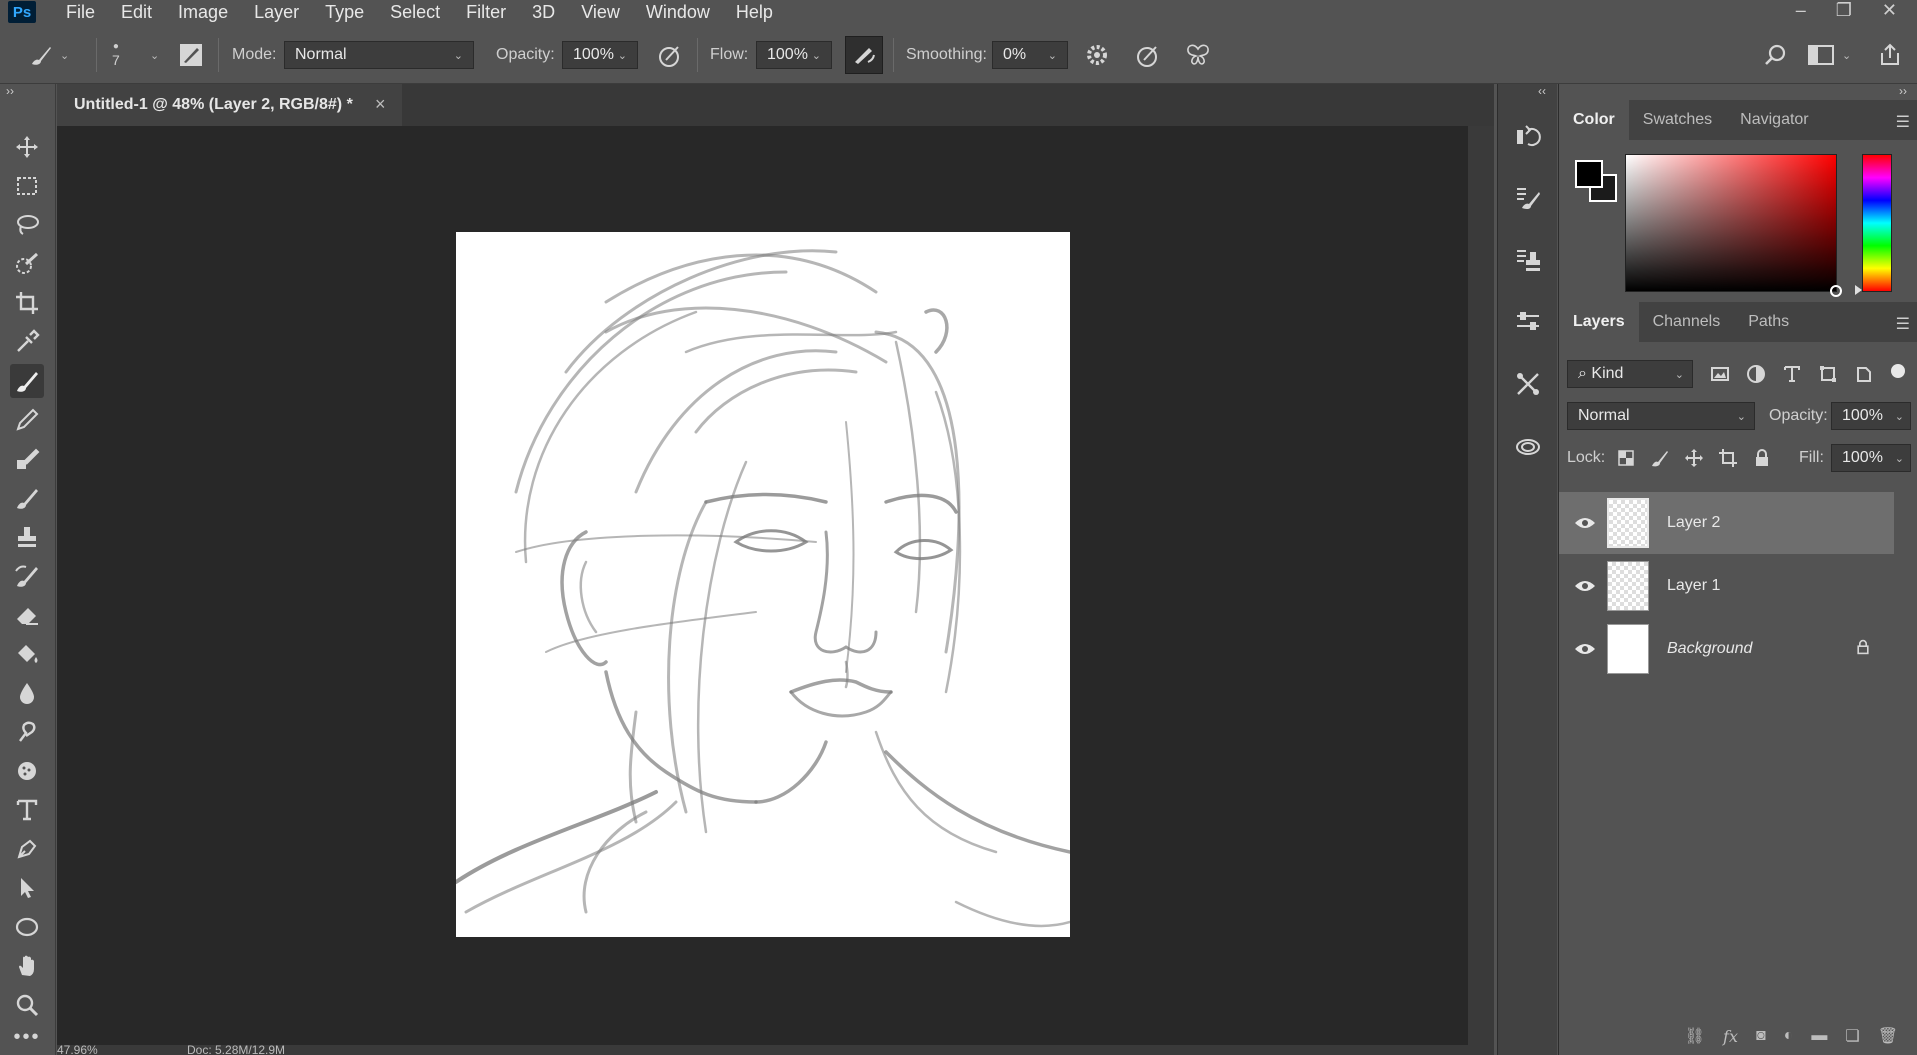 This screenshot has width=1917, height=1055. I want to click on chevron-down-icon: ⌄, so click(154, 55).